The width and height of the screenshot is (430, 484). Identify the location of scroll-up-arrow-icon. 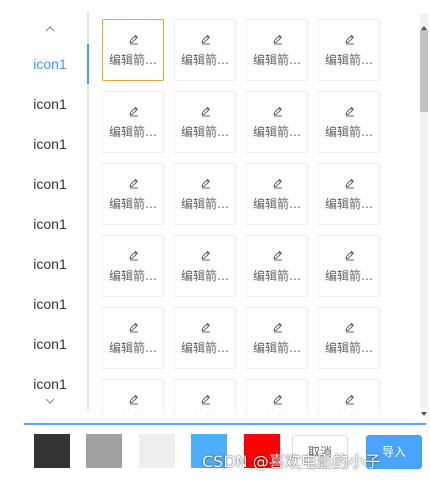
(424, 23).